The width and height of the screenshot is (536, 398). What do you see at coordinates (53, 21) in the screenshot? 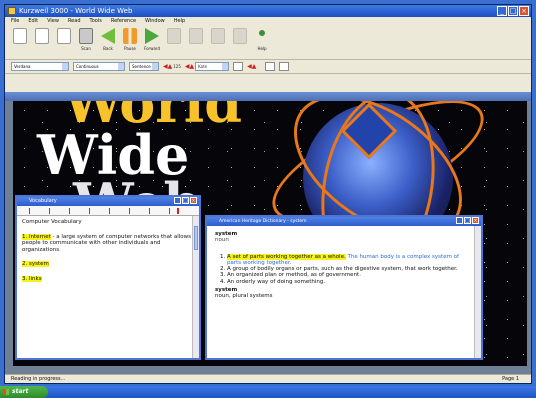
I see `menu-view: View` at bounding box center [53, 21].